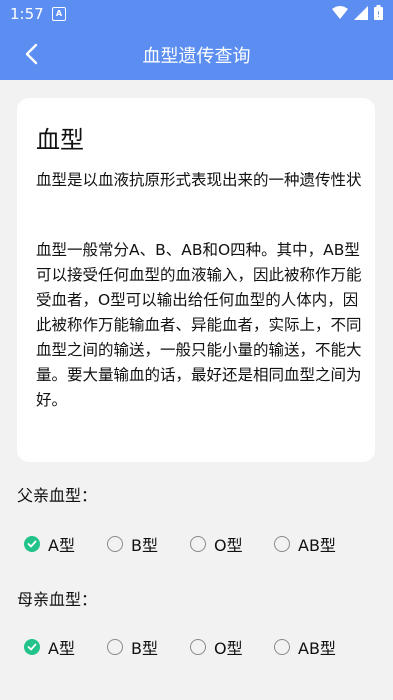  I want to click on app-bar: 血型遗传查询, so click(196, 54).